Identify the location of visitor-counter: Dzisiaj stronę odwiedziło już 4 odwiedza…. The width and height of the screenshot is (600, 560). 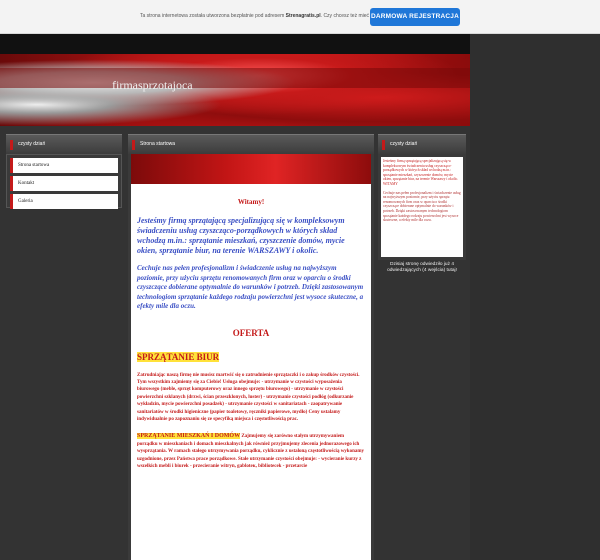
(422, 267).